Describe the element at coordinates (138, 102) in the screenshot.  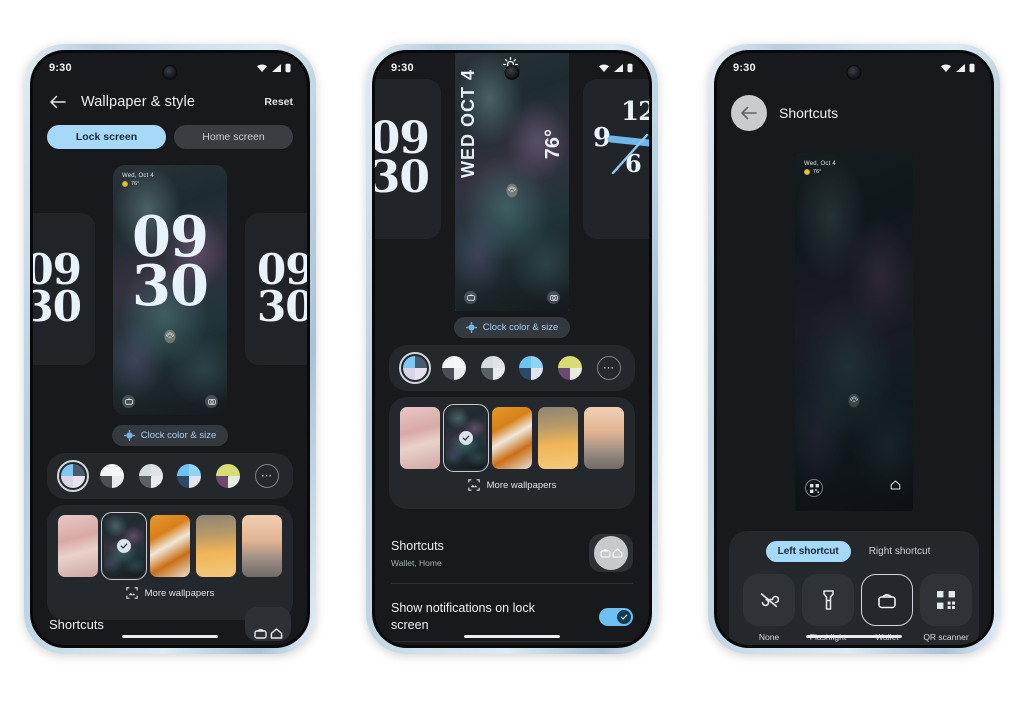
I see `page-title: Wallpaper & style` at that location.